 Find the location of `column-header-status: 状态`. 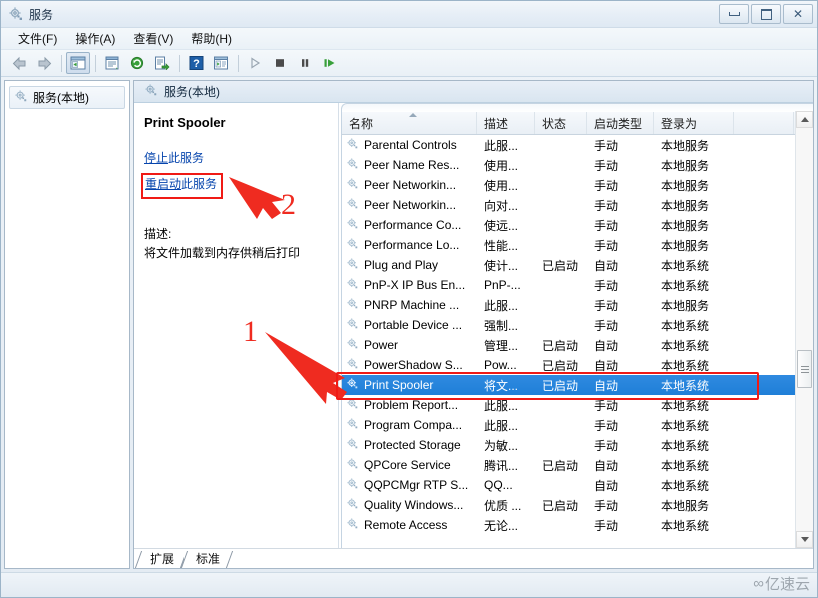

column-header-status: 状态 is located at coordinates (561, 123).